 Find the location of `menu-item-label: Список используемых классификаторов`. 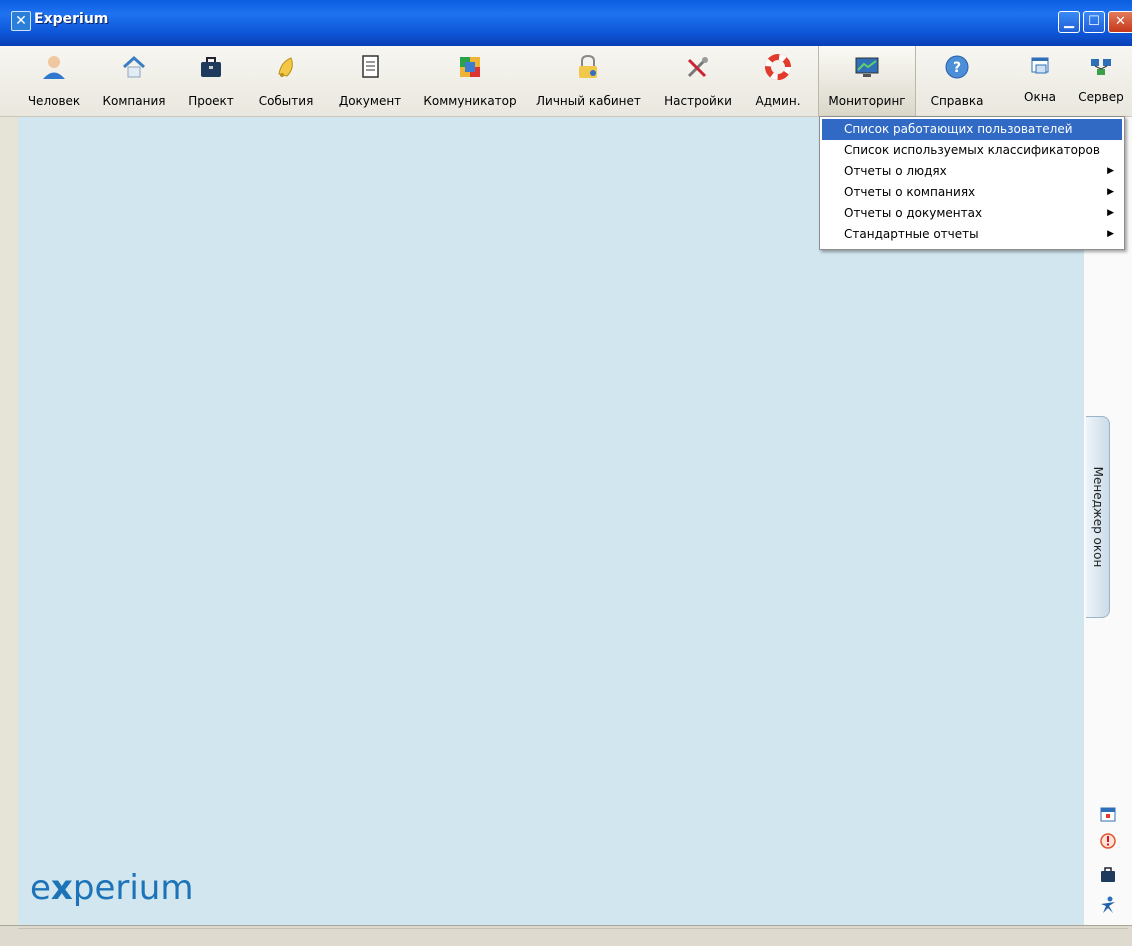

menu-item-label: Список используемых классификаторов is located at coordinates (972, 150).